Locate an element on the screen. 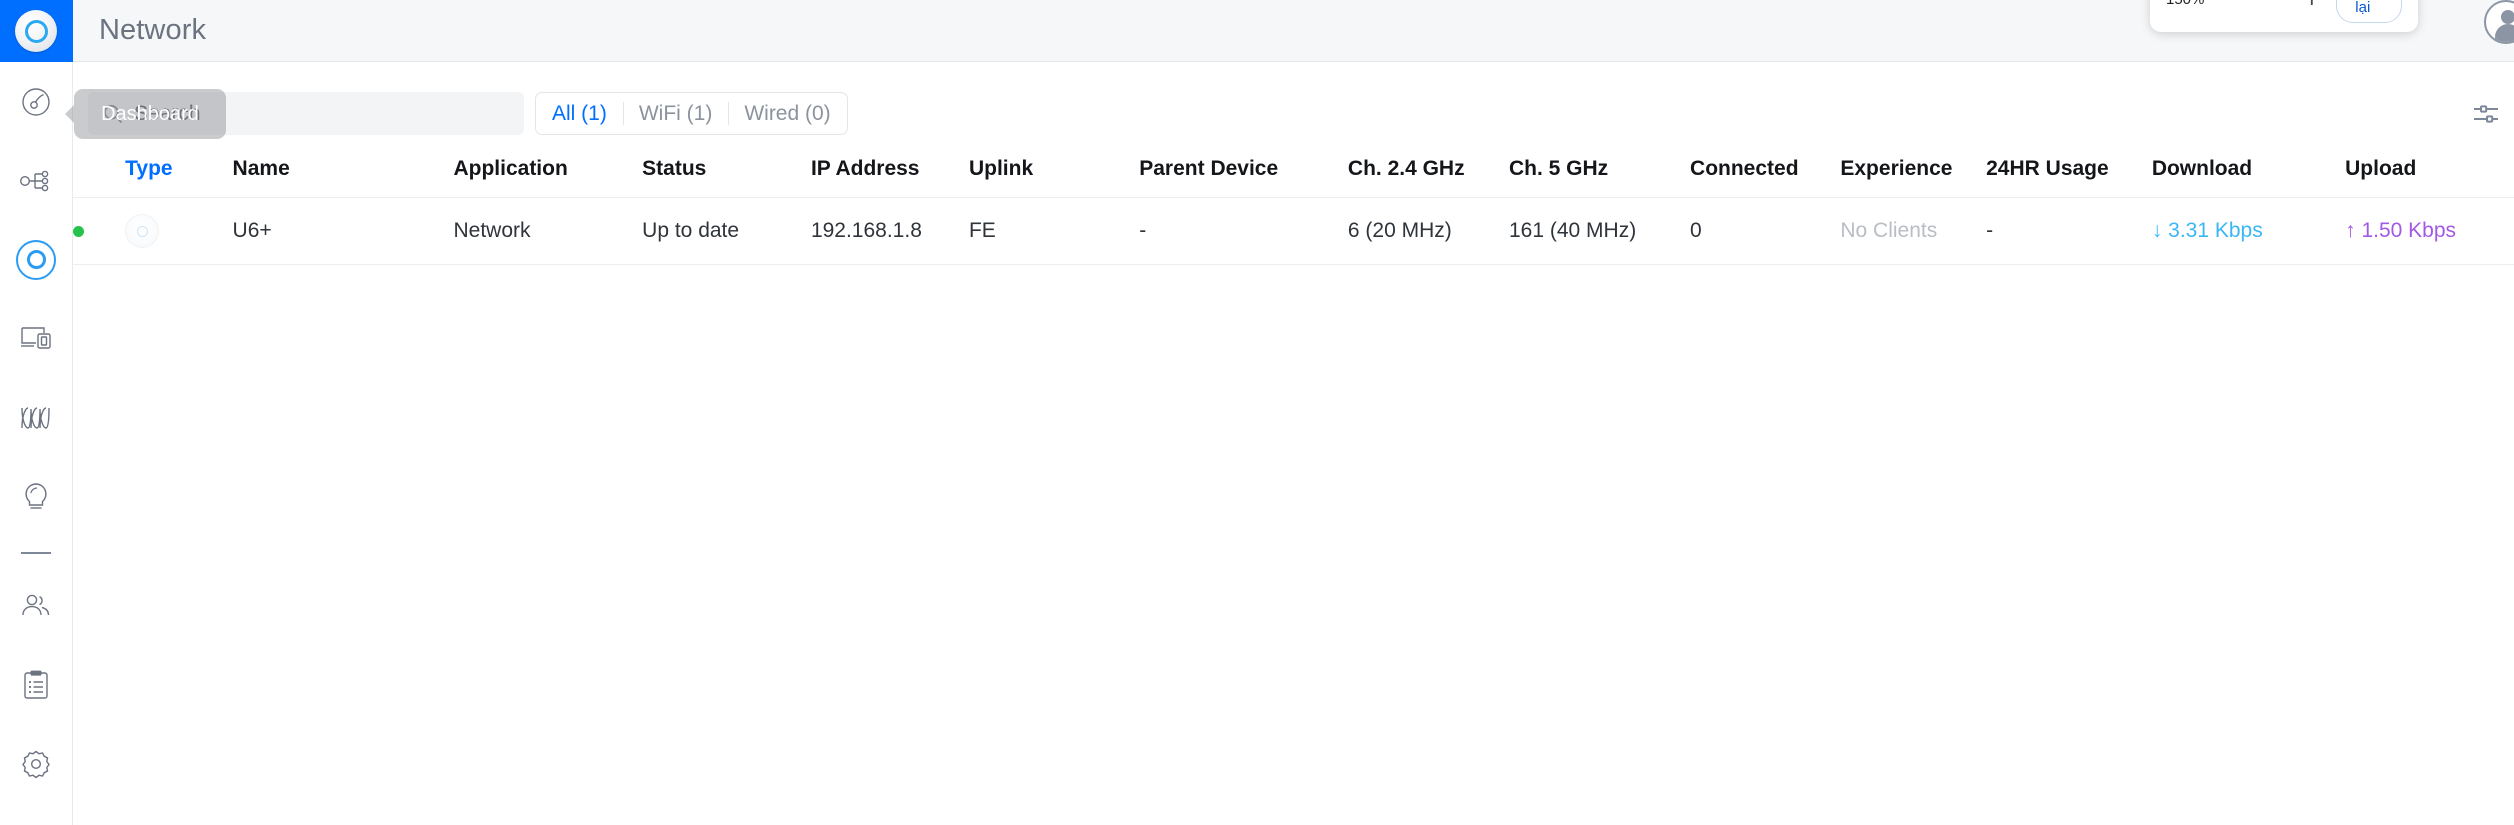 The width and height of the screenshot is (2514, 825). tab-wired: Wired (0) is located at coordinates (787, 113).